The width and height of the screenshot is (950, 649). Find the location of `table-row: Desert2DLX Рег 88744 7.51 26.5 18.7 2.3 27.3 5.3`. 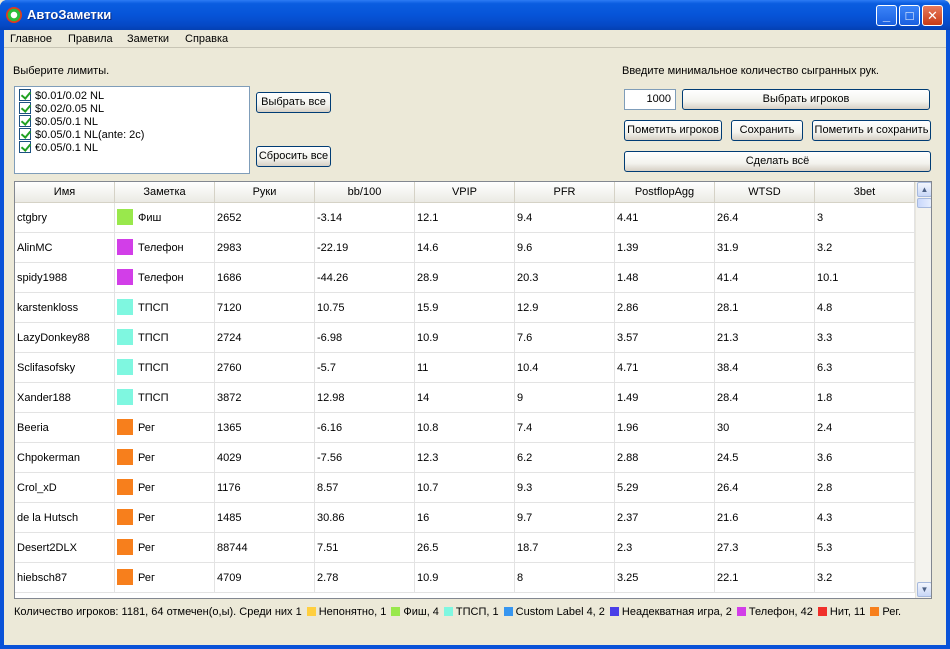

table-row: Desert2DLX Рег 88744 7.51 26.5 18.7 2.3 27.3 5.3 is located at coordinates (465, 548).